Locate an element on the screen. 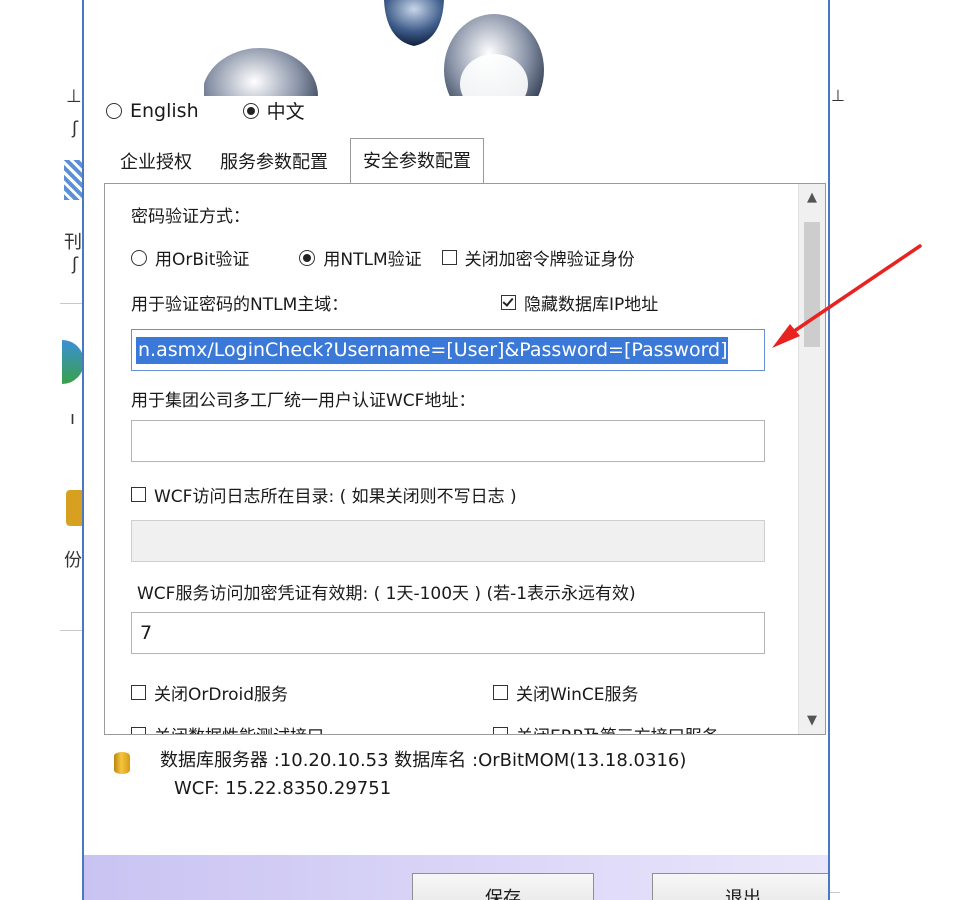  wcf-version-info: WCF: 15.22.8350.29751 is located at coordinates (283, 788).